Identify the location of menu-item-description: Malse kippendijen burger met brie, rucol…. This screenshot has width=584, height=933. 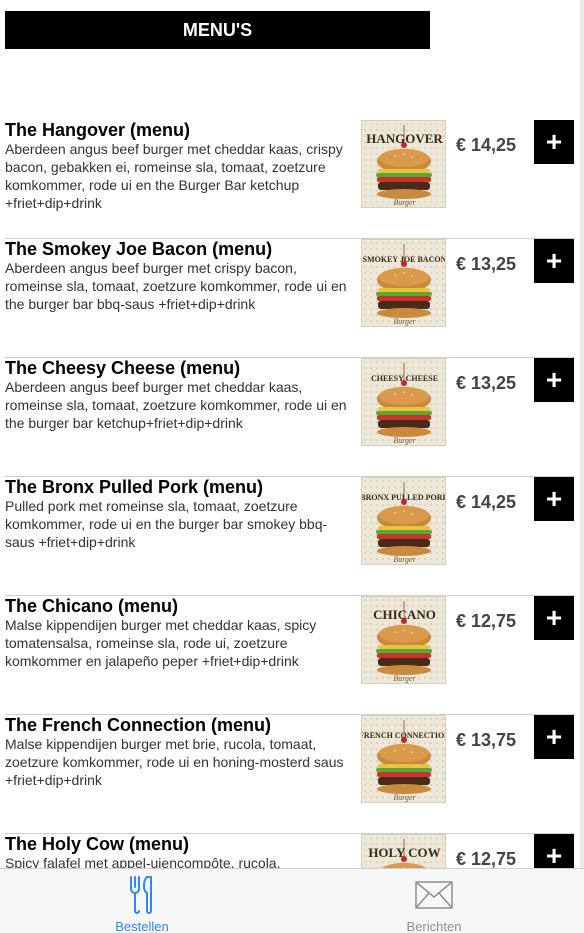
(174, 762).